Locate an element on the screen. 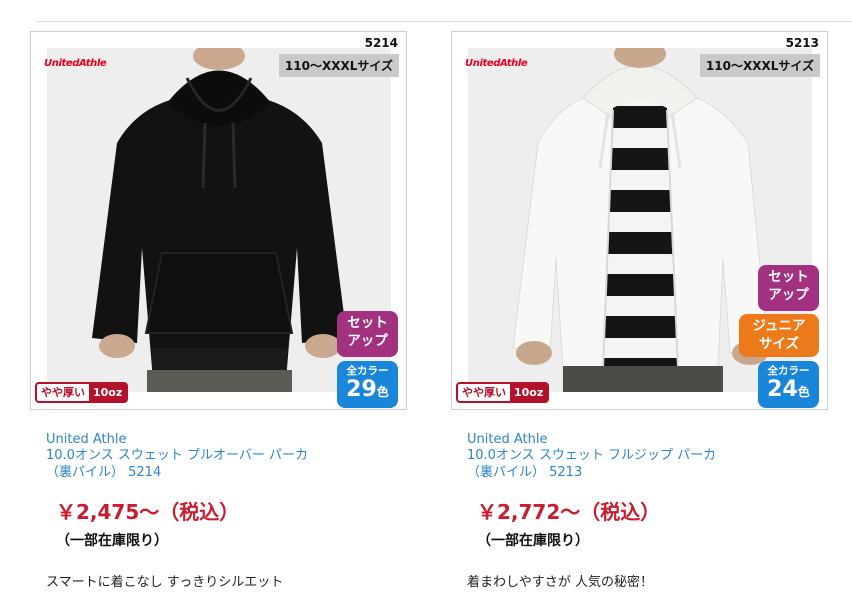 The image size is (852, 615). junior-badge-line2: サイズ is located at coordinates (779, 344).